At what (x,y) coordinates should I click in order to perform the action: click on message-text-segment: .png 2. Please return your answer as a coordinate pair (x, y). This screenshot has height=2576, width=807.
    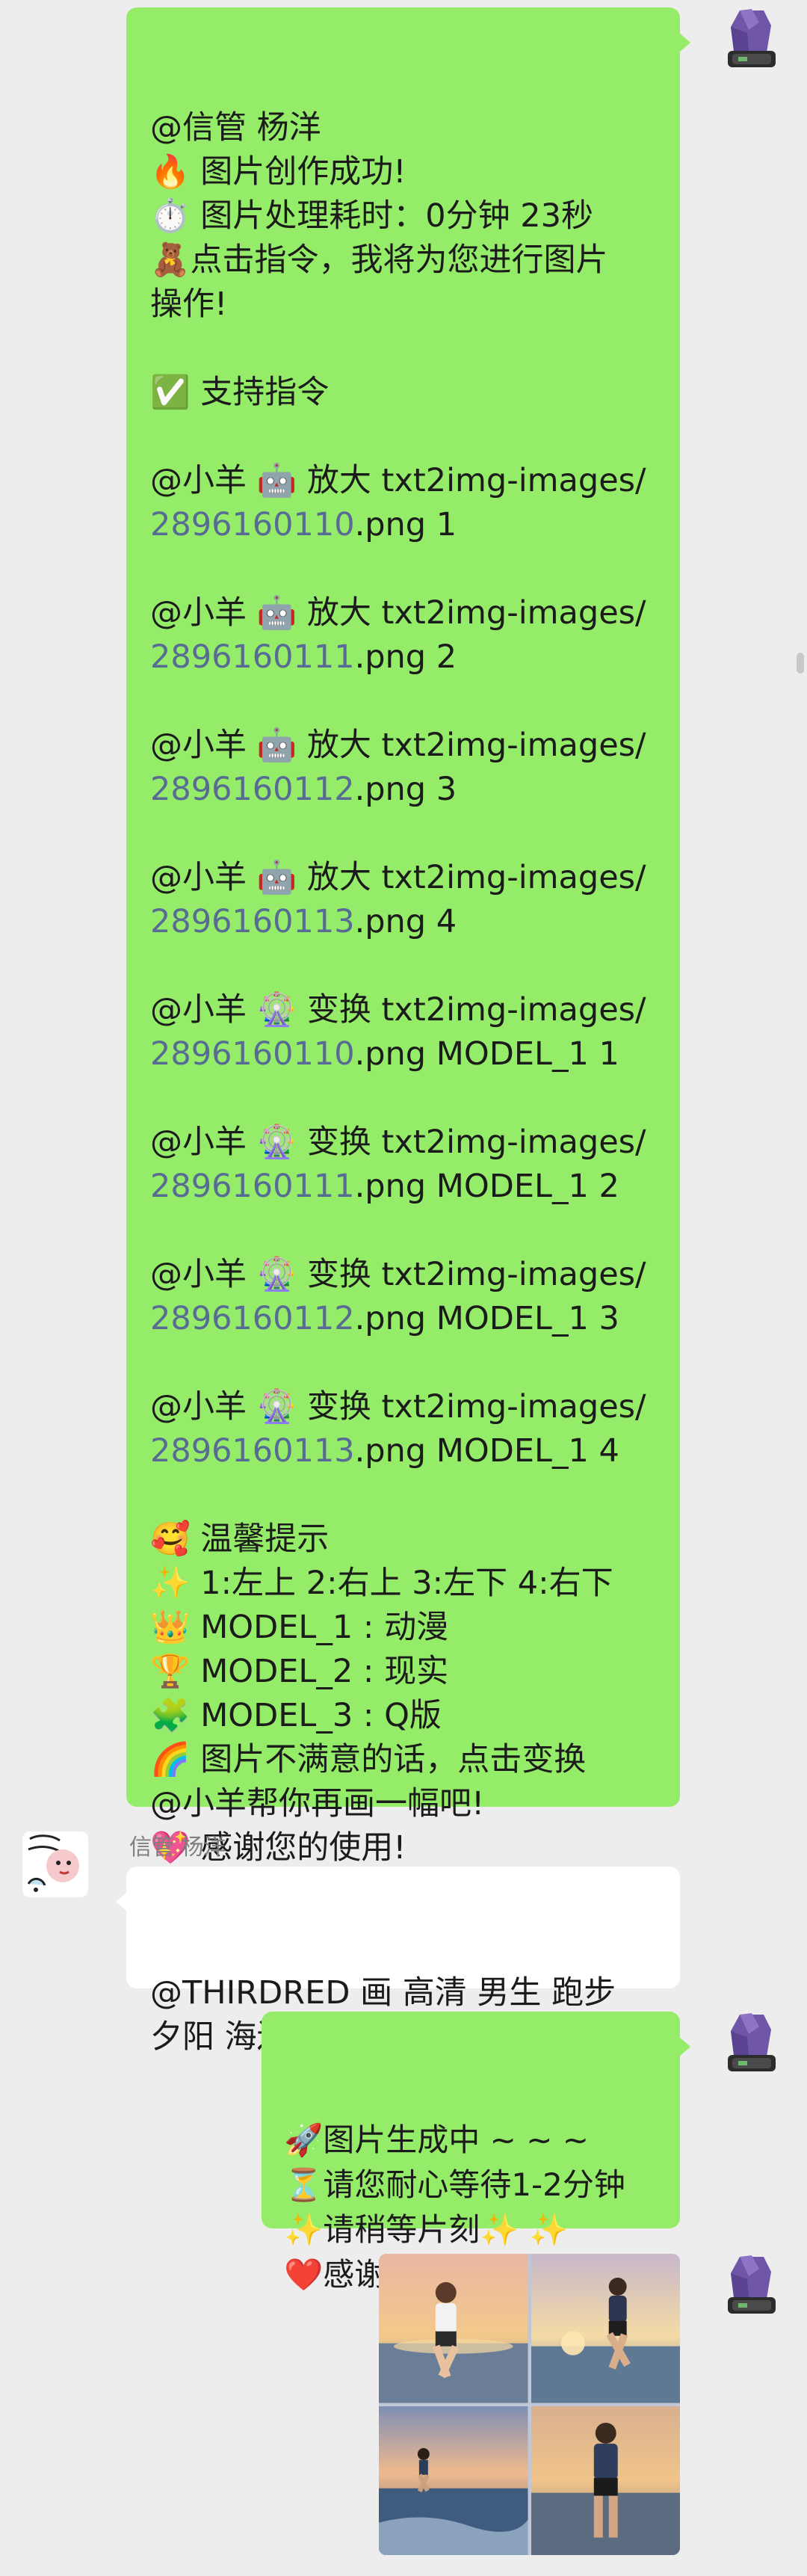
    Looking at the image, I should click on (405, 657).